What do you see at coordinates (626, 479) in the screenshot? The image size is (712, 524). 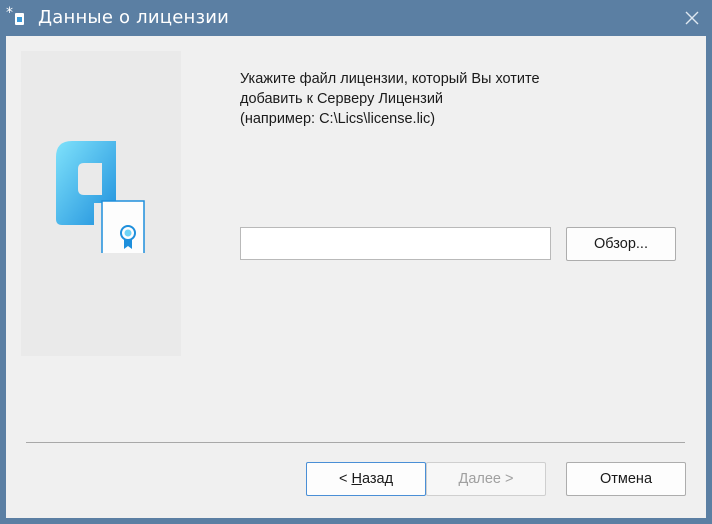 I see `cancel-button: Отмена` at bounding box center [626, 479].